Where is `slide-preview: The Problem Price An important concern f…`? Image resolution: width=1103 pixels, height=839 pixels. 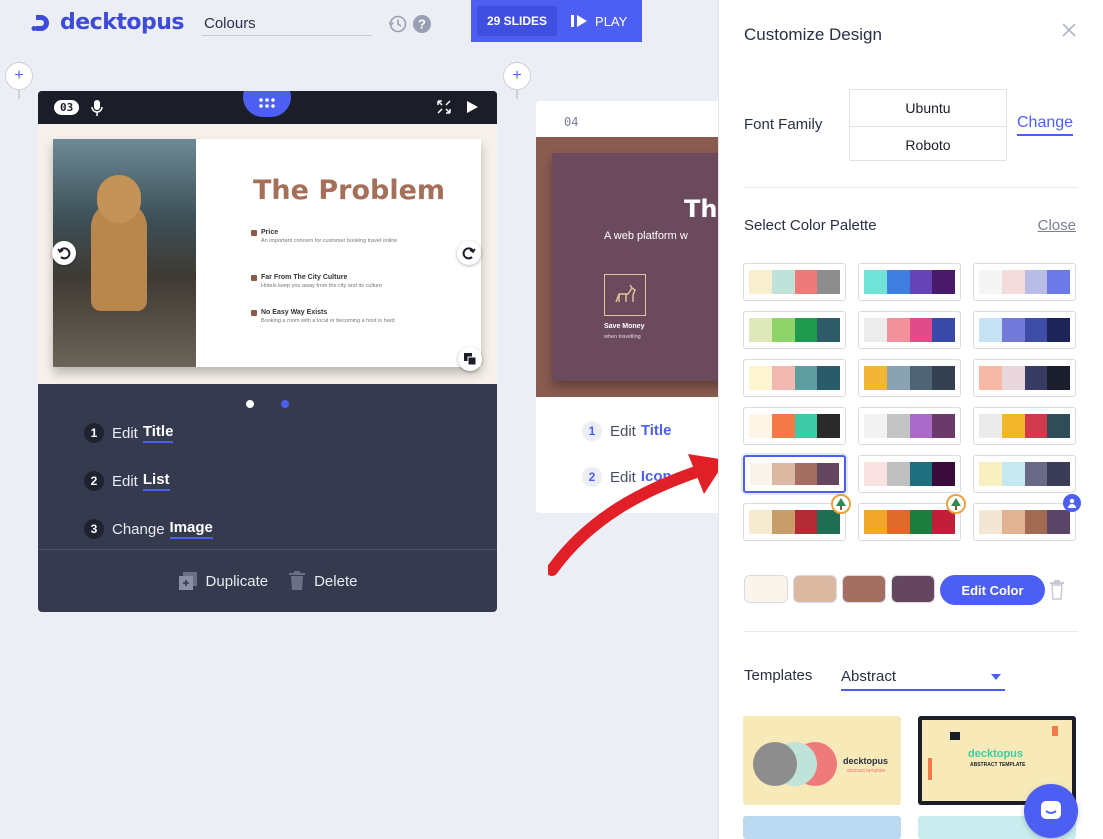
slide-preview: The Problem Price An important concern f… is located at coordinates (267, 253).